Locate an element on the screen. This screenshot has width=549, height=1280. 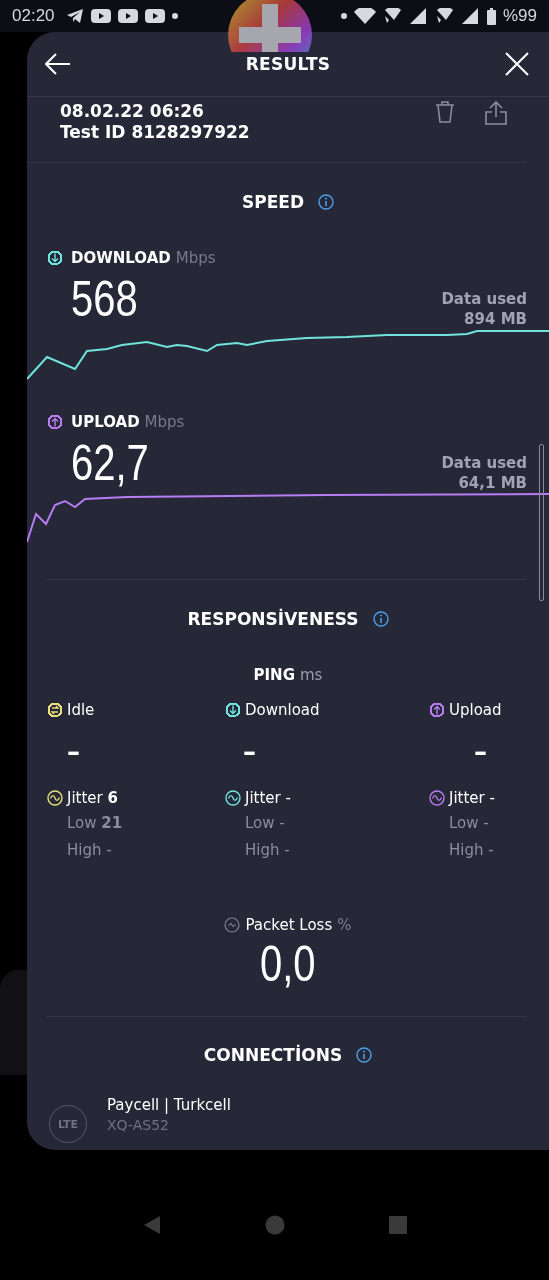
clock: 02:20 is located at coordinates (33, 16).